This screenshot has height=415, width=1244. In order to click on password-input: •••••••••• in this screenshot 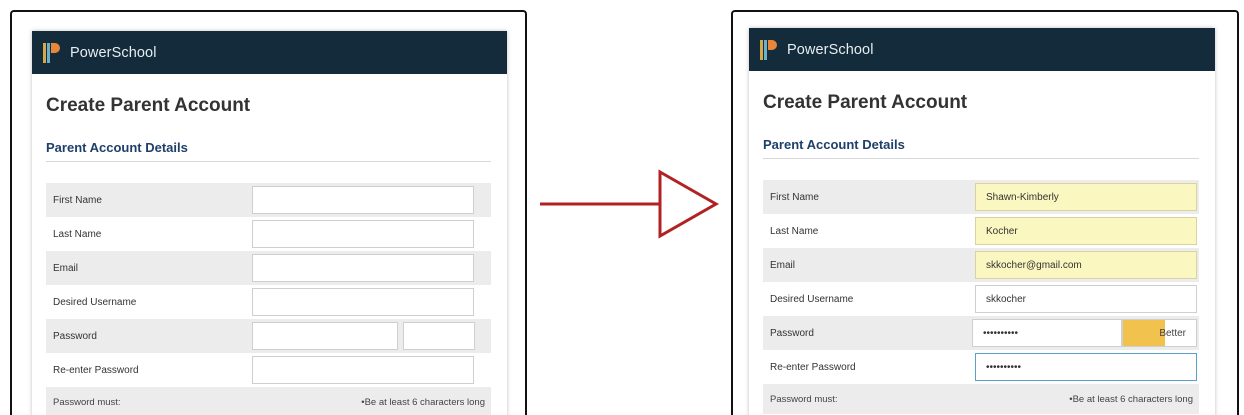, I will do `click(1047, 333)`.